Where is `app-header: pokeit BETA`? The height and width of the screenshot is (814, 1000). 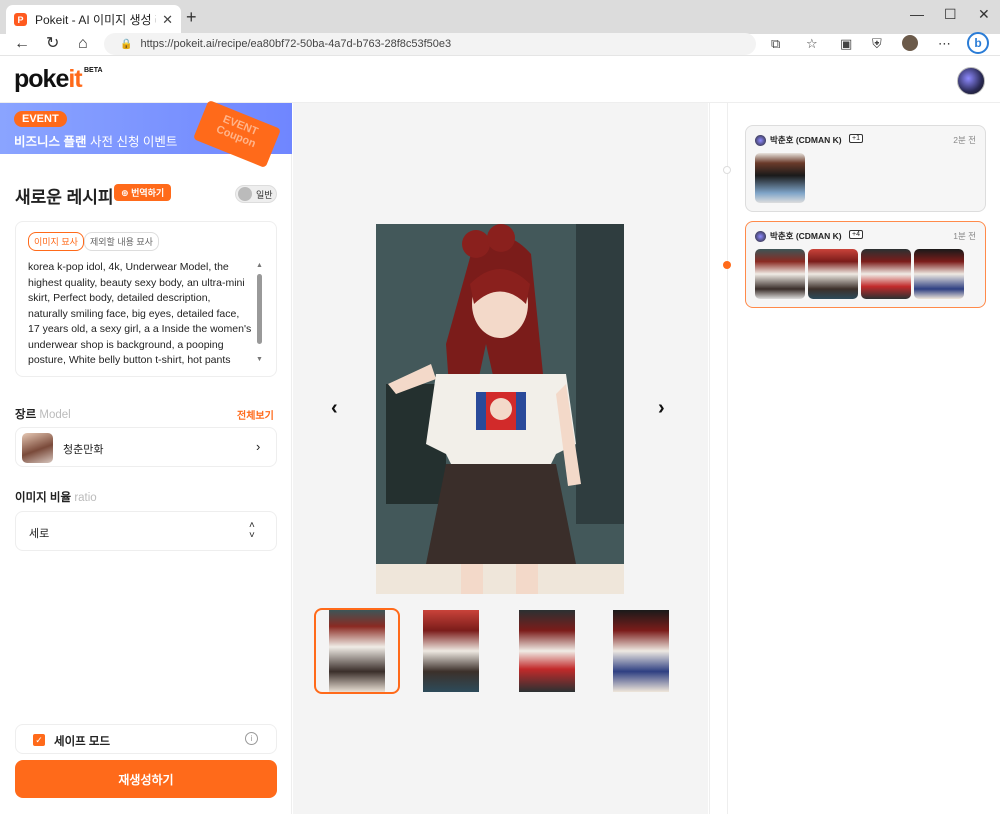 app-header: pokeit BETA is located at coordinates (500, 80).